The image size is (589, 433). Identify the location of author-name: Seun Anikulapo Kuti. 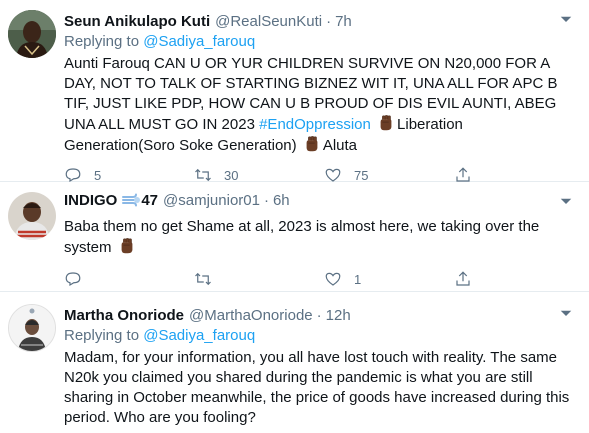
(137, 21).